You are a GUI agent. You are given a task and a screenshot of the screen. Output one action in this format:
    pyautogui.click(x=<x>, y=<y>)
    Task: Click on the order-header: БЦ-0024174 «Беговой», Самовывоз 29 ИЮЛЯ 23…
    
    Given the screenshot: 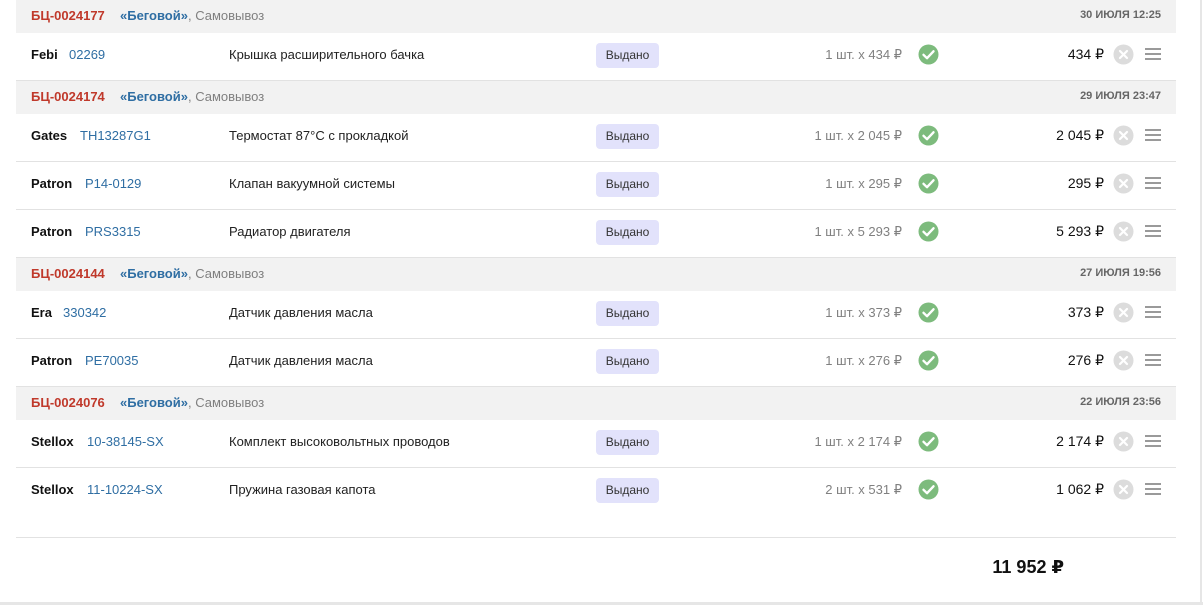 What is the action you would take?
    pyautogui.click(x=596, y=97)
    